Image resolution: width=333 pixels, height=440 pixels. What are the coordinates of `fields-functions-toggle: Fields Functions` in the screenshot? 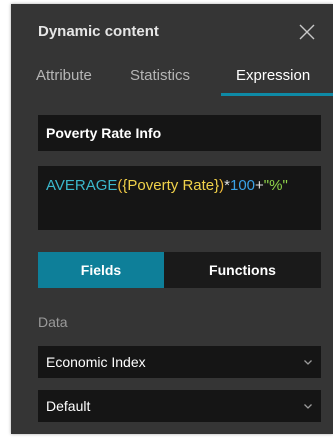 It's located at (179, 270).